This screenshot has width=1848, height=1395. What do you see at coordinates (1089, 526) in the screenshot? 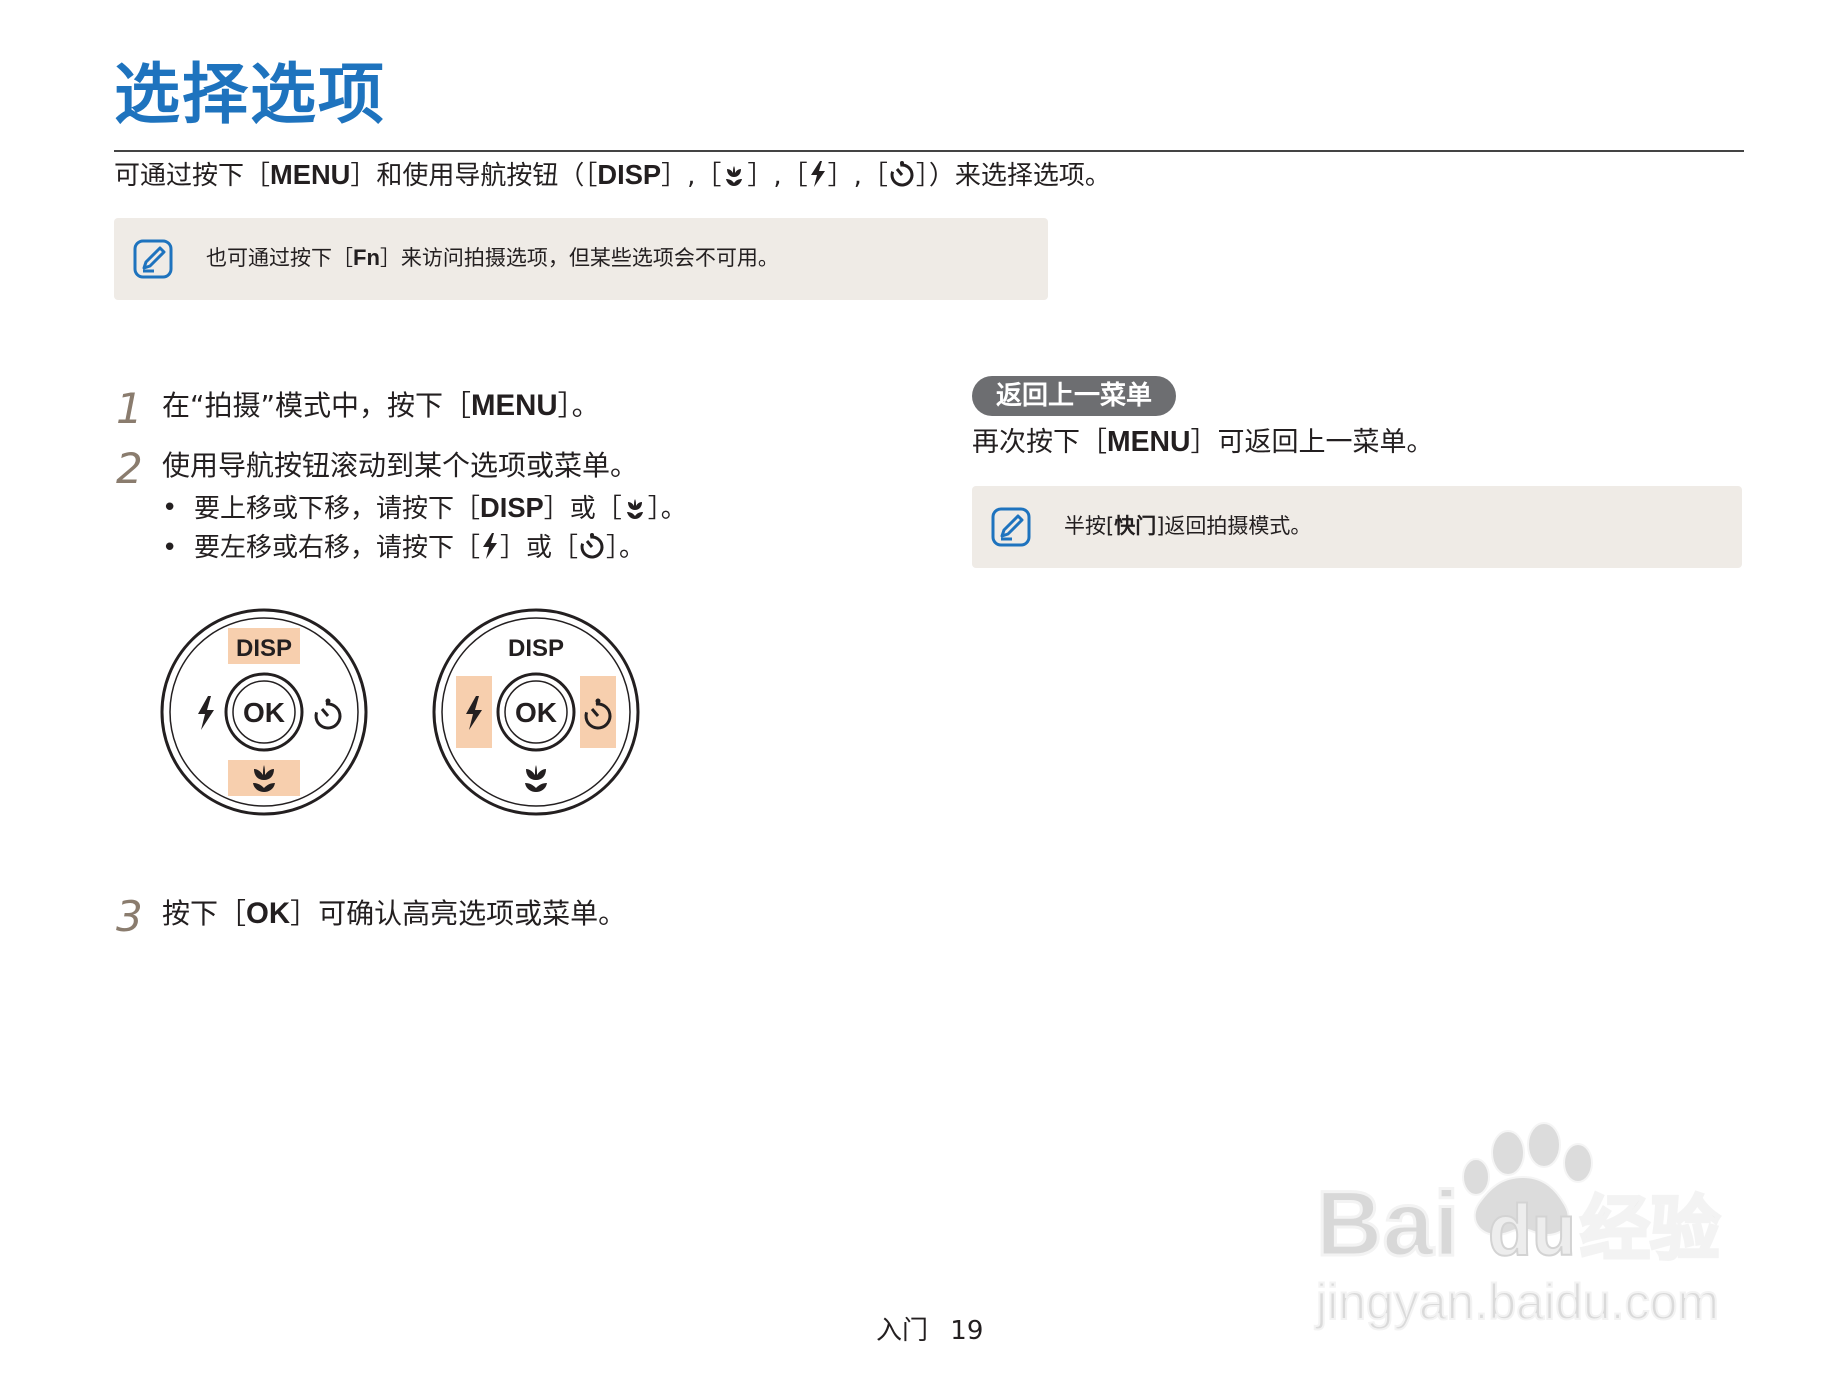
I see `tip2-prefix: 半按[` at bounding box center [1089, 526].